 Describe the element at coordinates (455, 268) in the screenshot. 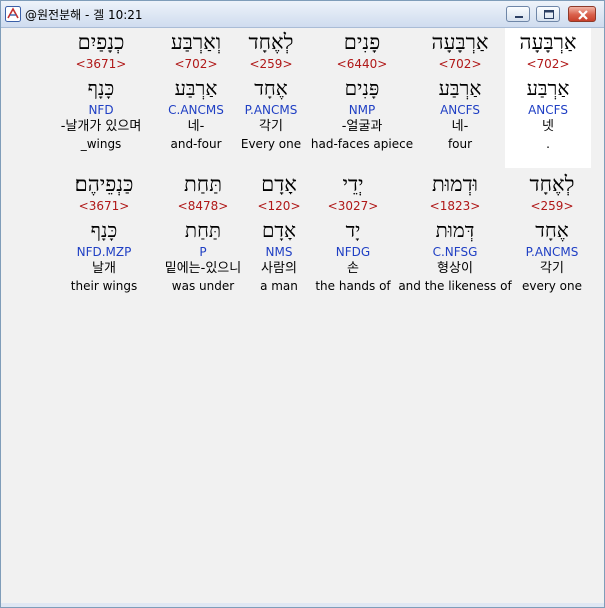

I see `korean-gloss: 형상이` at that location.